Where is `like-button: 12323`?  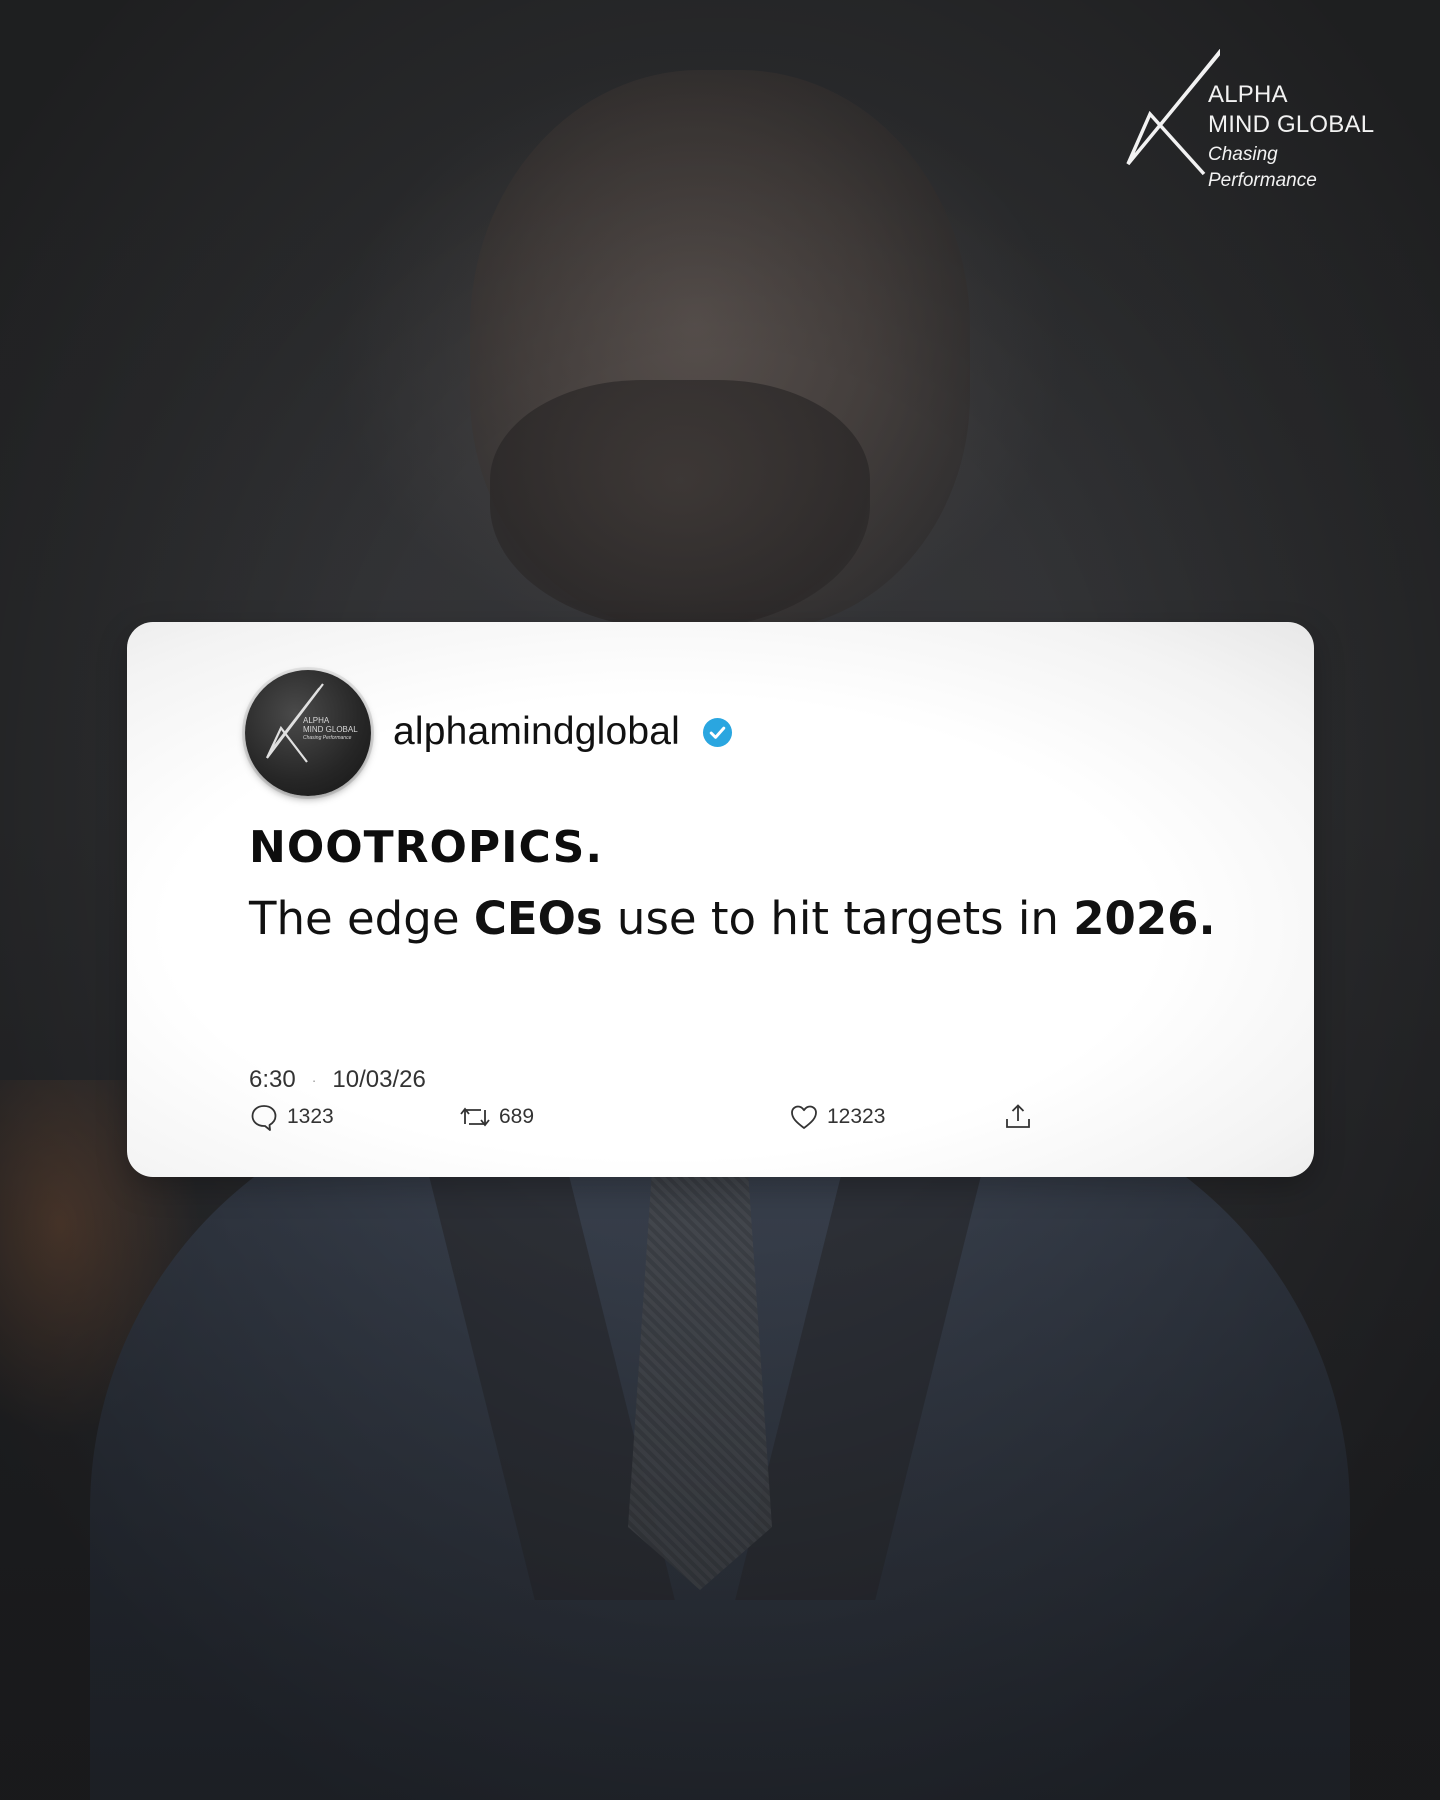 like-button: 12323 is located at coordinates (837, 1117).